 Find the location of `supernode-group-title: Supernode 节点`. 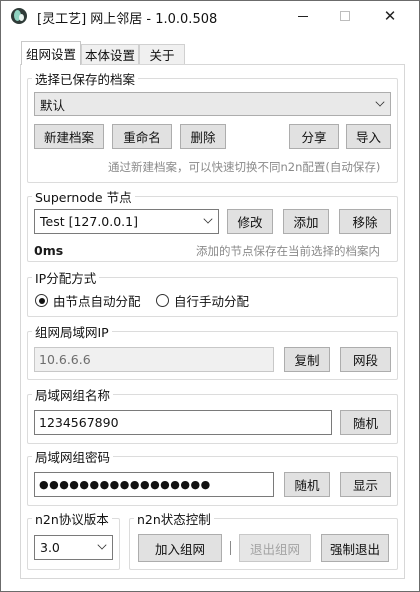

supernode-group-title: Supernode 节点 is located at coordinates (83, 196).